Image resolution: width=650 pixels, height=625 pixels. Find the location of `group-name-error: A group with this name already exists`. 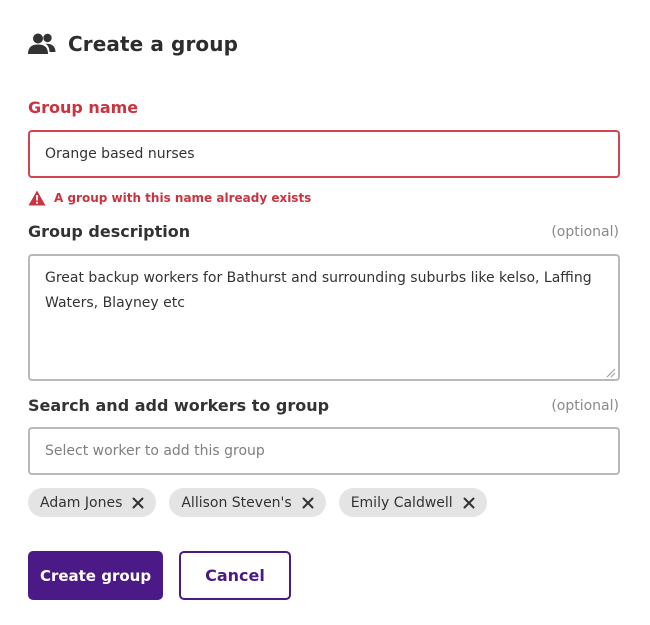

group-name-error: A group with this name already exists is located at coordinates (169, 198).